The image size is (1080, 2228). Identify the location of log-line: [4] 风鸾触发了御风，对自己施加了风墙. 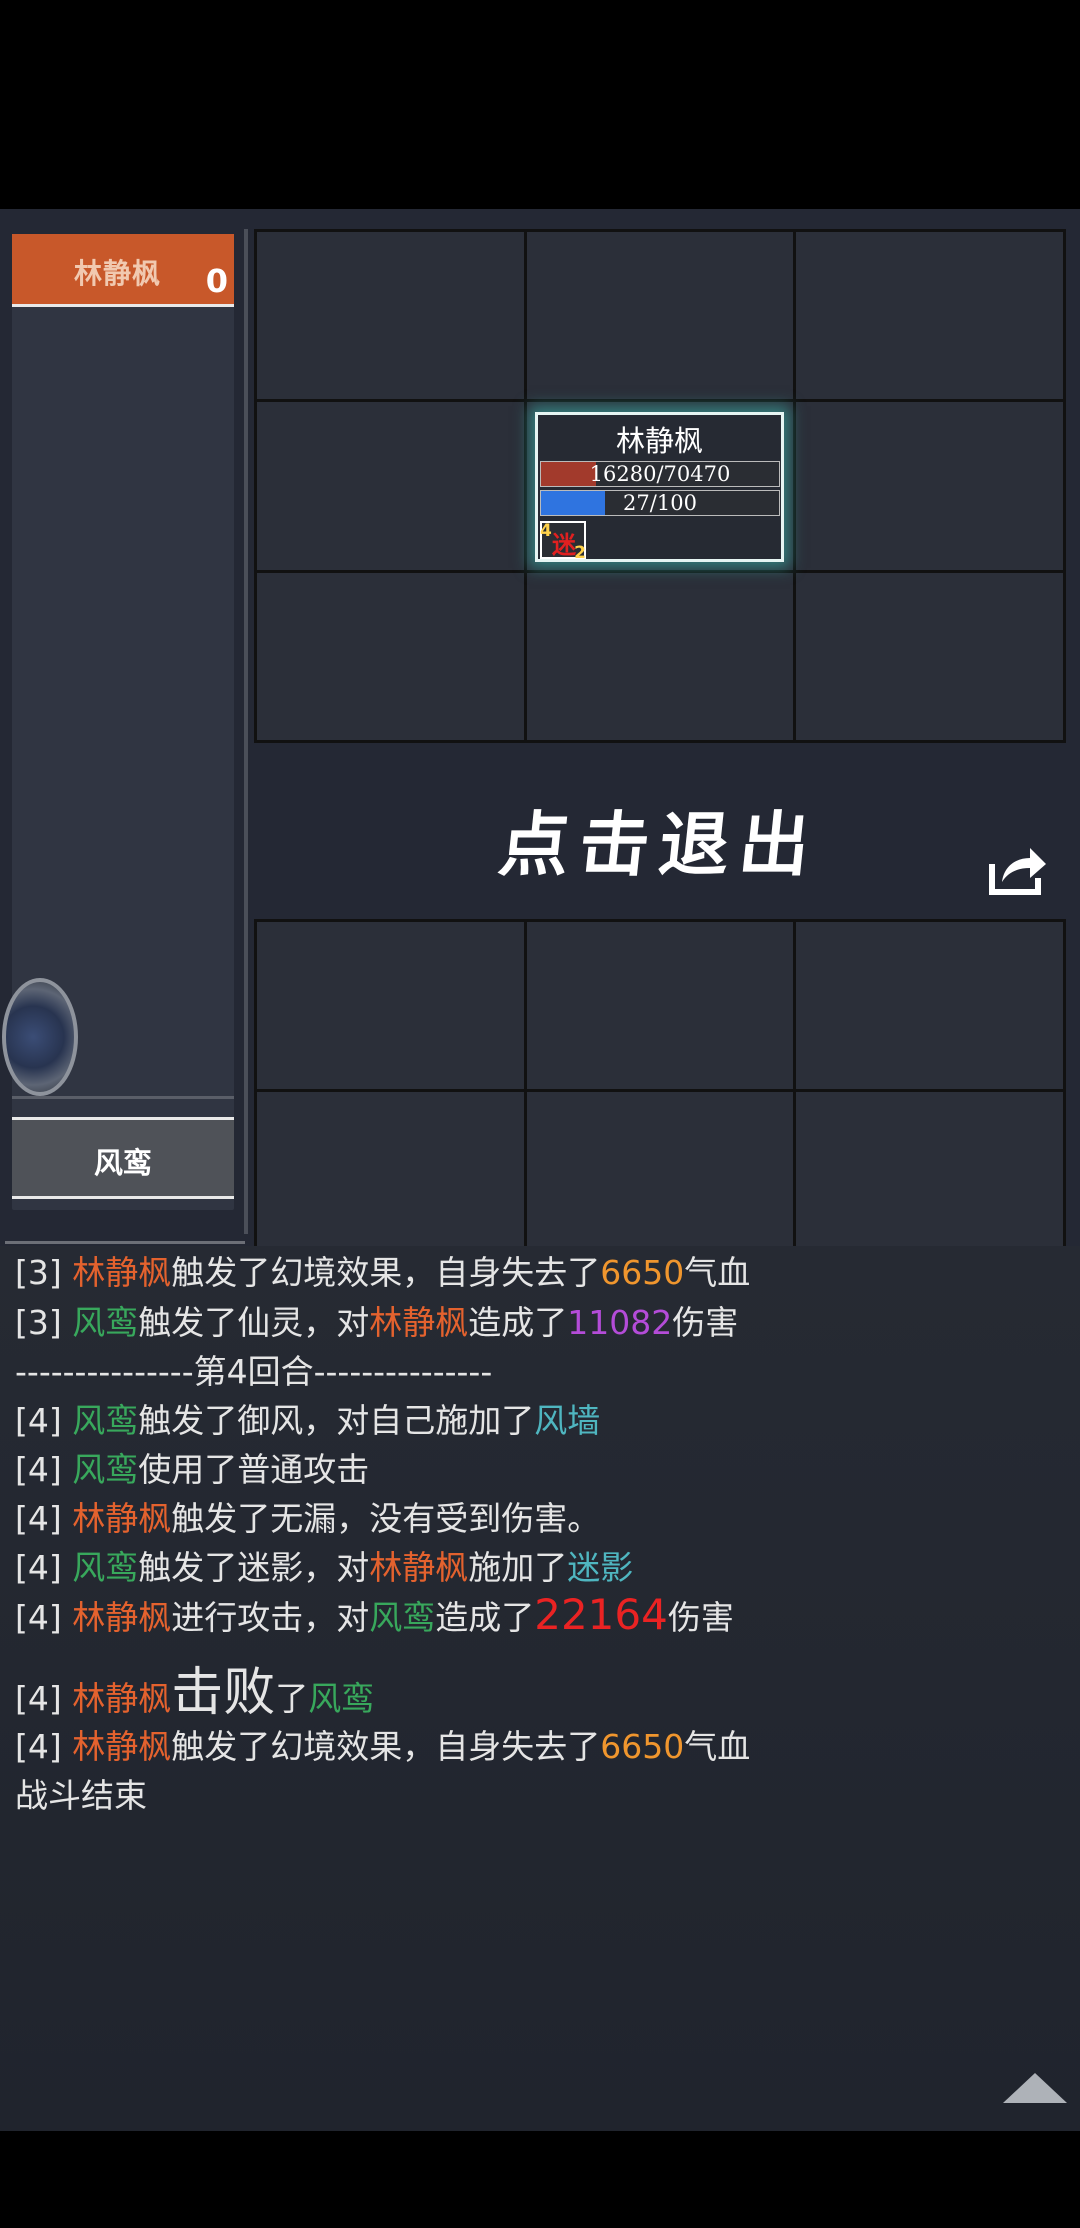
(307, 1418).